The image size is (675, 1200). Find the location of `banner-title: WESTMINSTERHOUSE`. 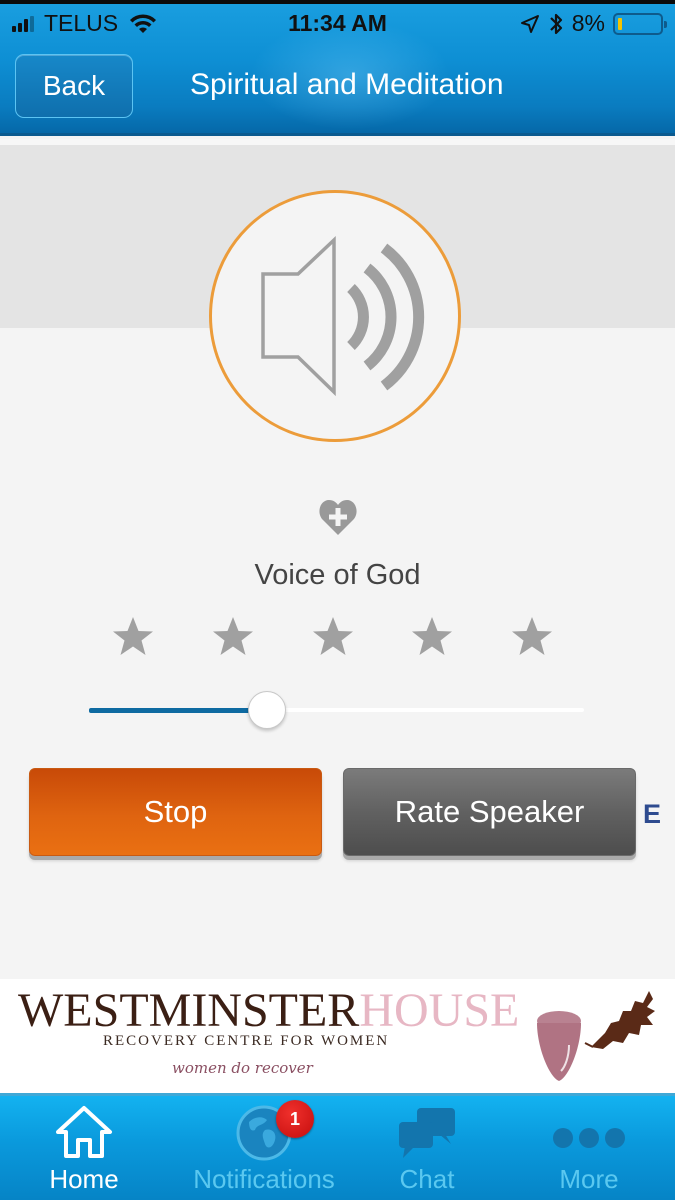

banner-title: WESTMINSTERHOUSE is located at coordinates (268, 1010).